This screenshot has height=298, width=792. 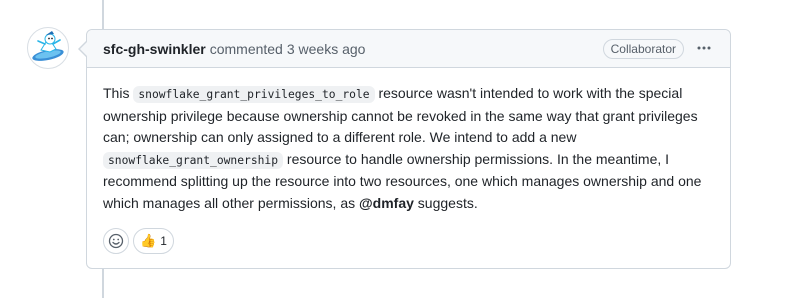 I want to click on add-reaction-button, so click(x=116, y=241).